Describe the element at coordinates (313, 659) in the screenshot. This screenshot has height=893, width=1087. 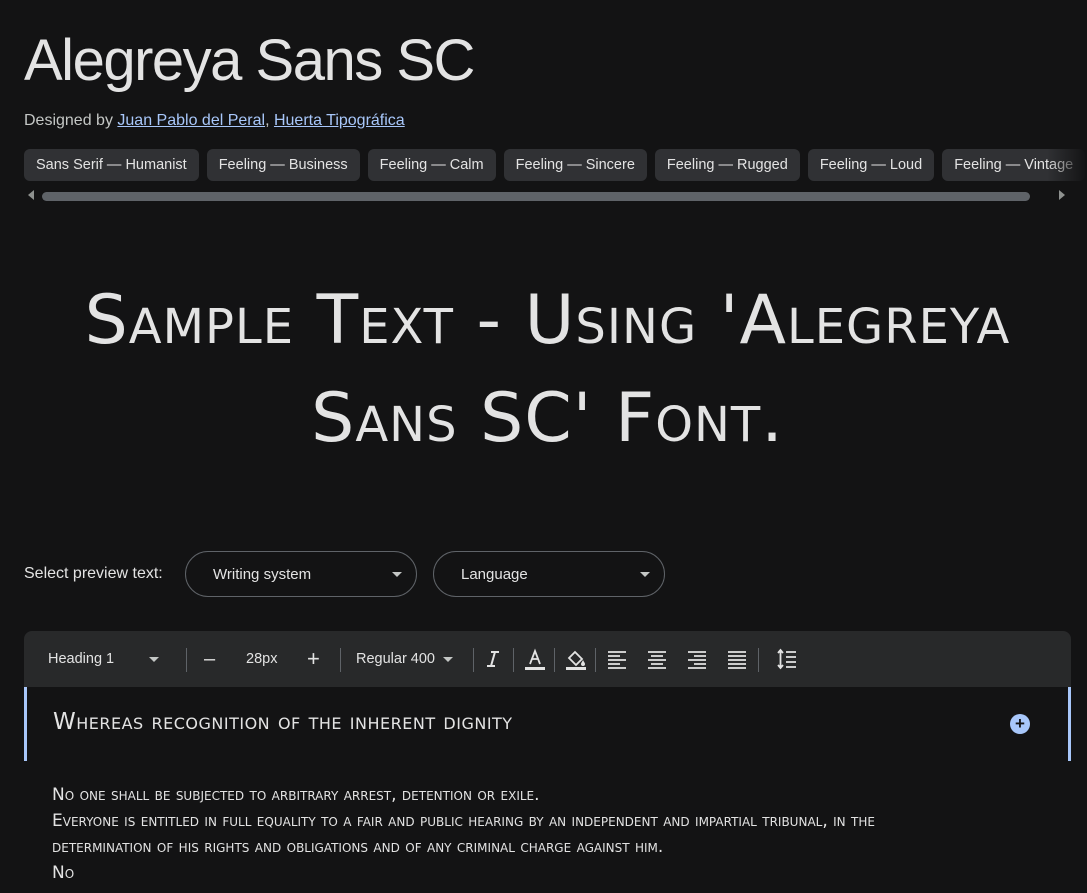
I see `increase-size-button: +` at that location.